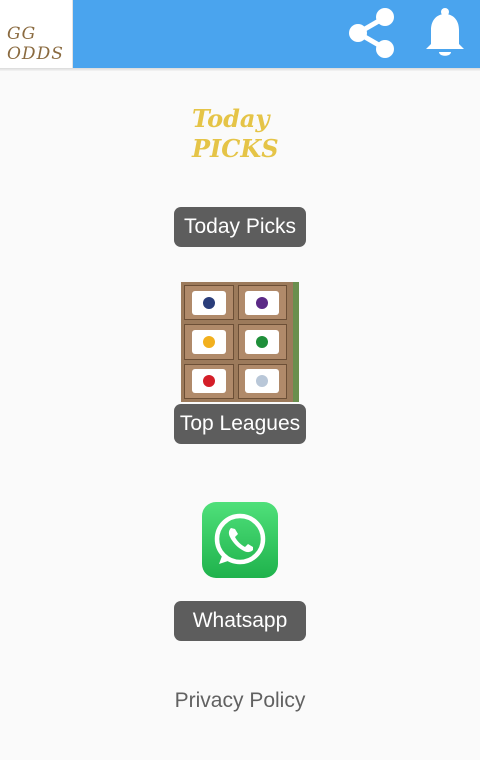  What do you see at coordinates (240, 227) in the screenshot?
I see `today-picks-button: Today Picks` at bounding box center [240, 227].